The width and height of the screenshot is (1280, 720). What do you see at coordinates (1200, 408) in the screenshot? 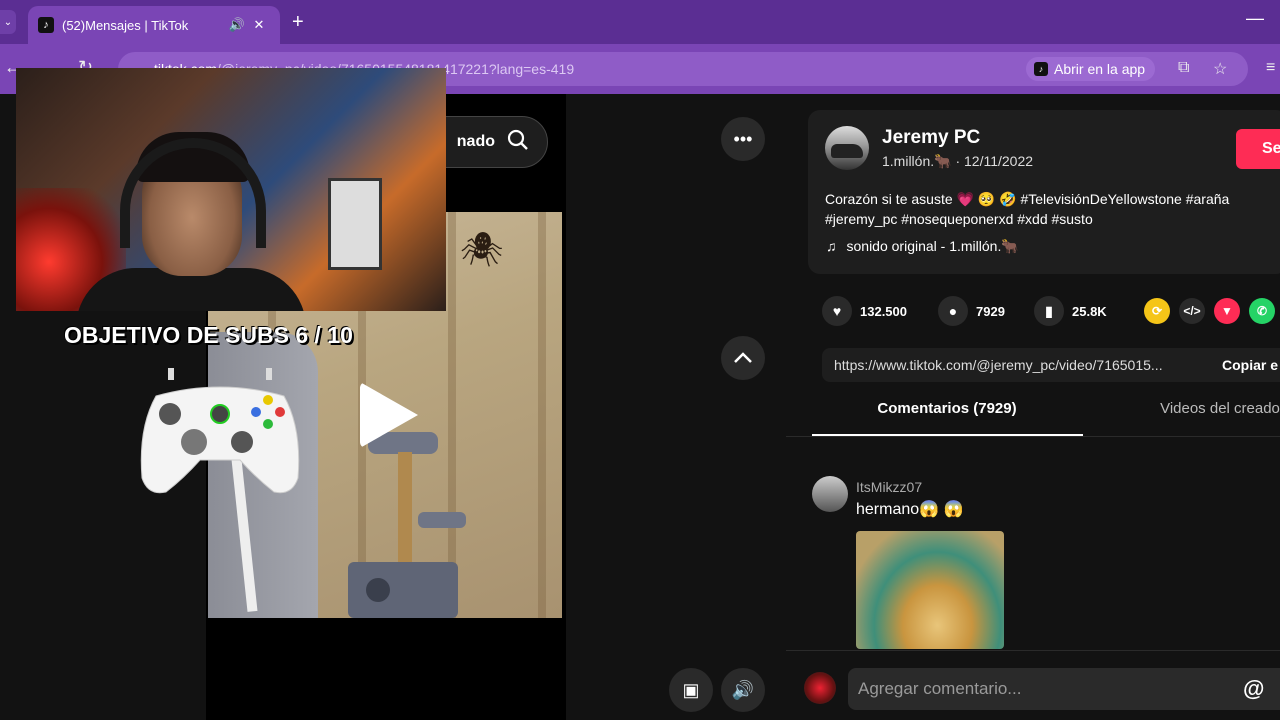
I see `tab-creator-videos: Videos del creado` at bounding box center [1200, 408].